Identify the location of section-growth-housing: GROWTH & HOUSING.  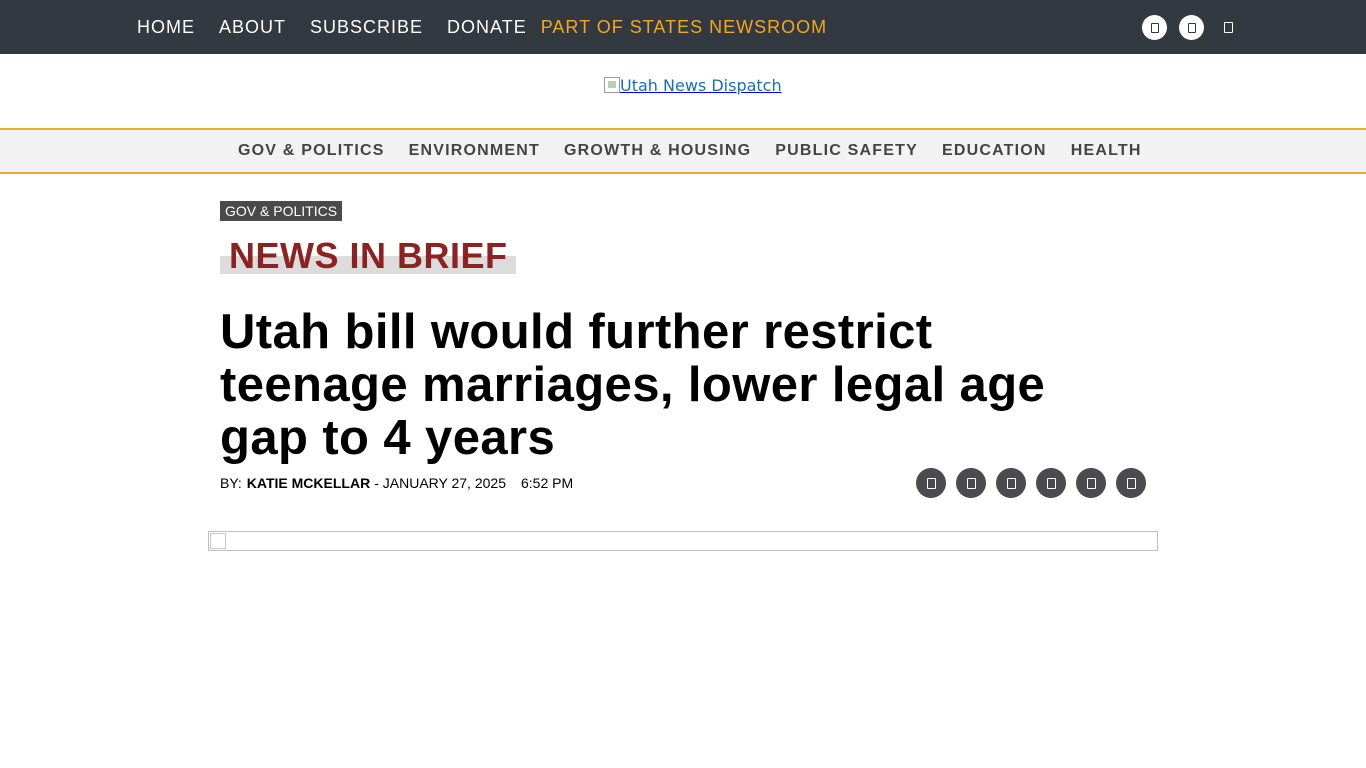
(657, 151).